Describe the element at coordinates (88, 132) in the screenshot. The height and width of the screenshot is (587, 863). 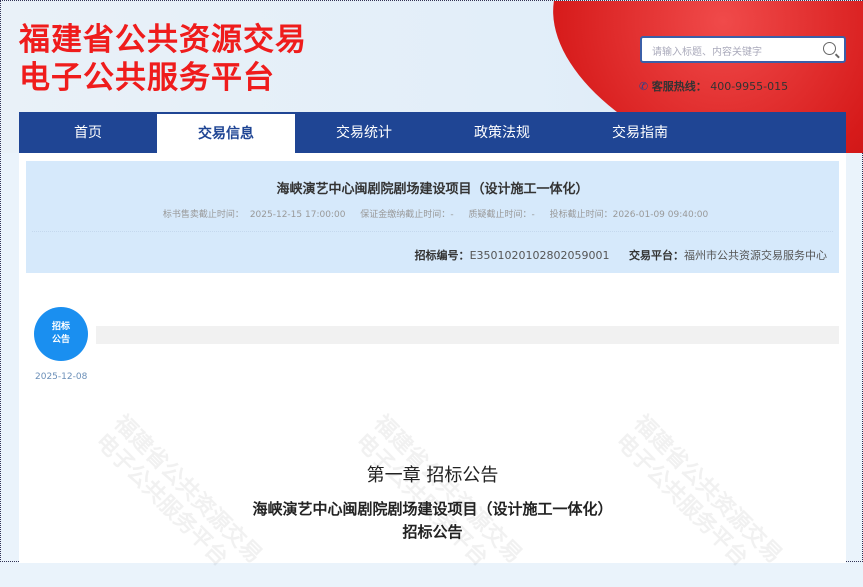
I see `nav-home: 首页` at that location.